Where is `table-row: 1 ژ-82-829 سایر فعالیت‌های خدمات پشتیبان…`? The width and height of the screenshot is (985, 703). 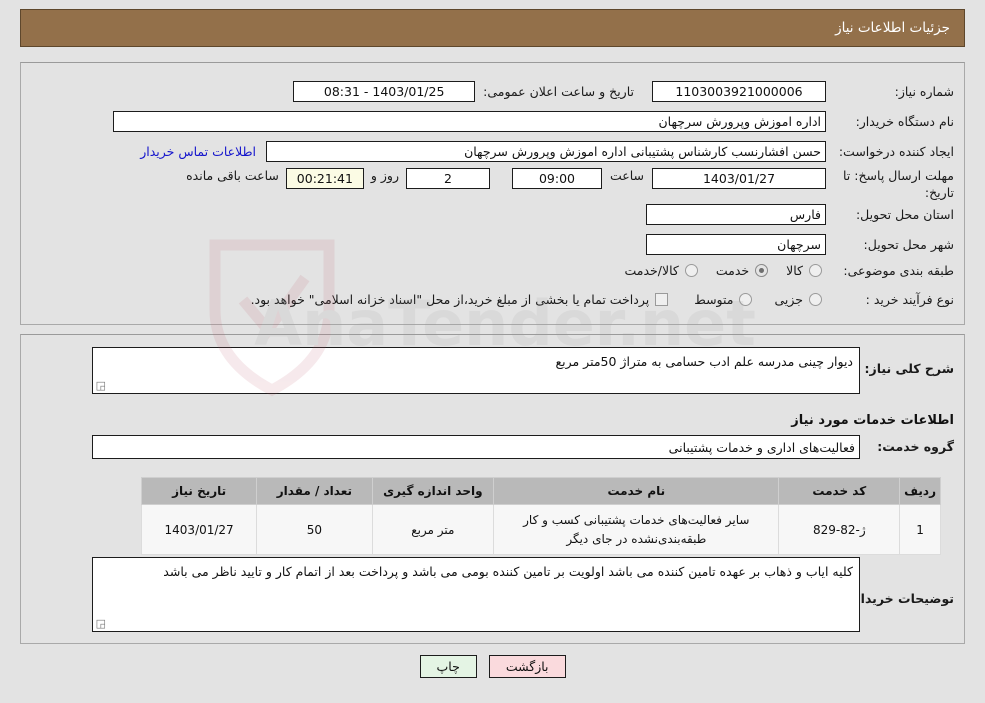 table-row: 1 ژ-82-829 سایر فعالیت‌های خدمات پشتیبان… is located at coordinates (540, 529).